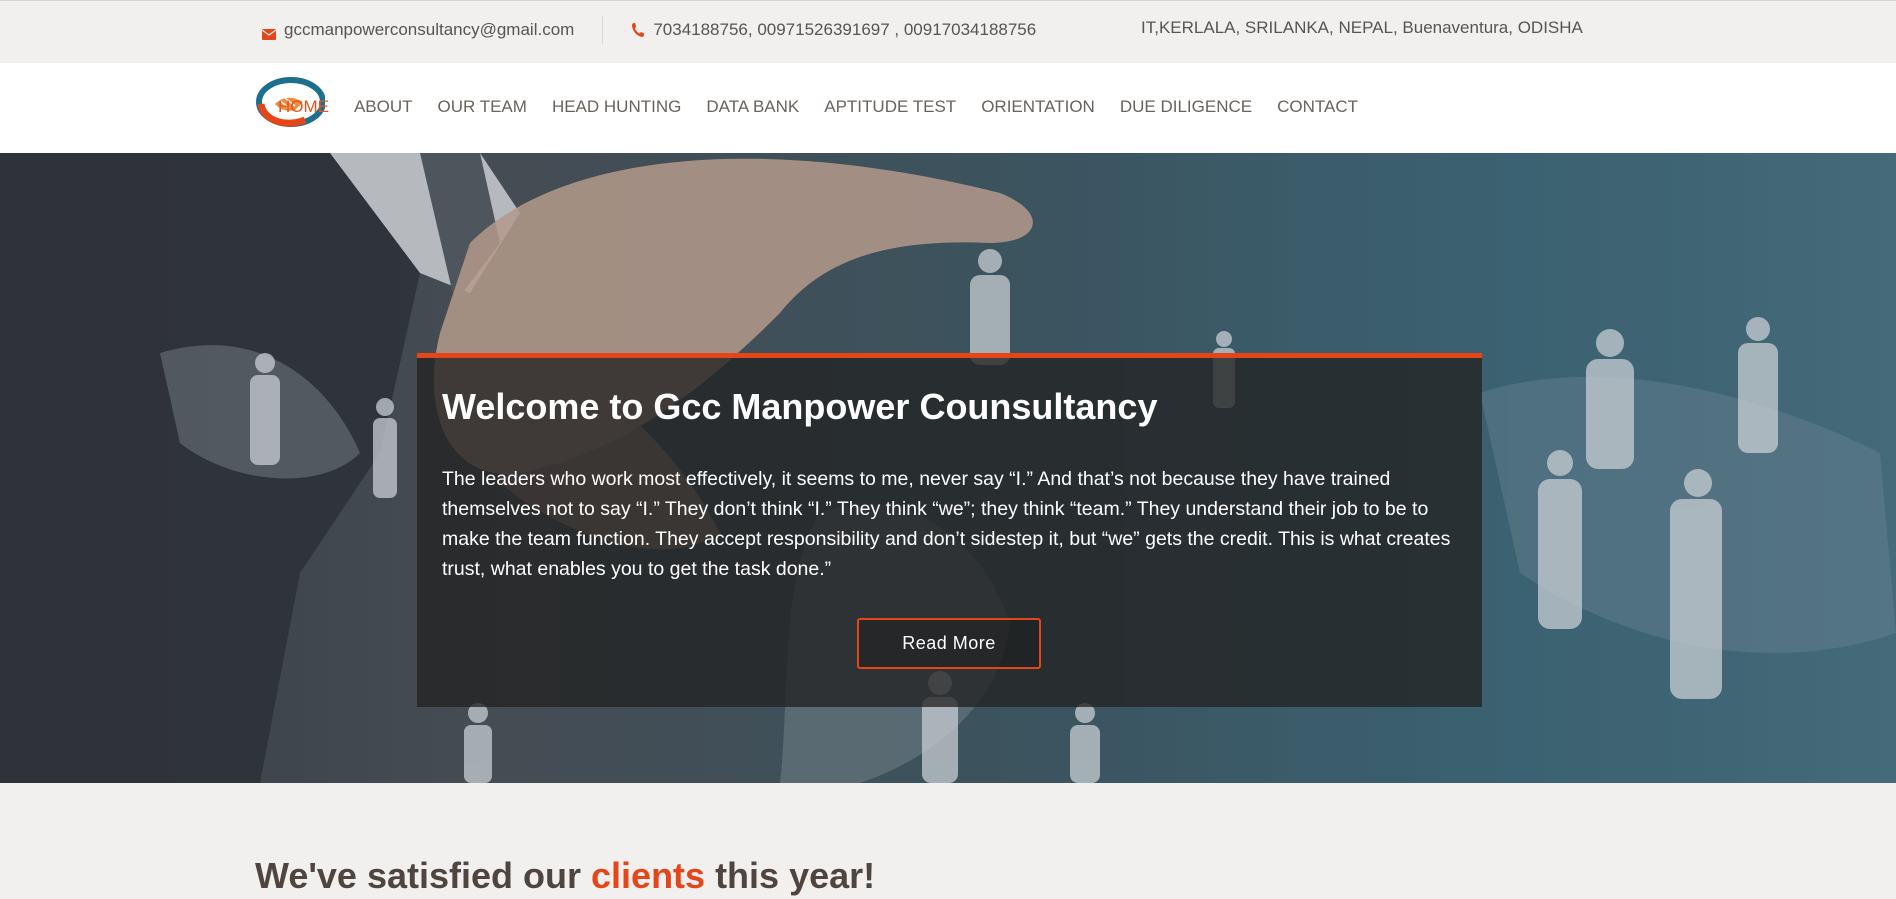 The image size is (1896, 899). What do you see at coordinates (269, 32) in the screenshot?
I see `mail-icon` at bounding box center [269, 32].